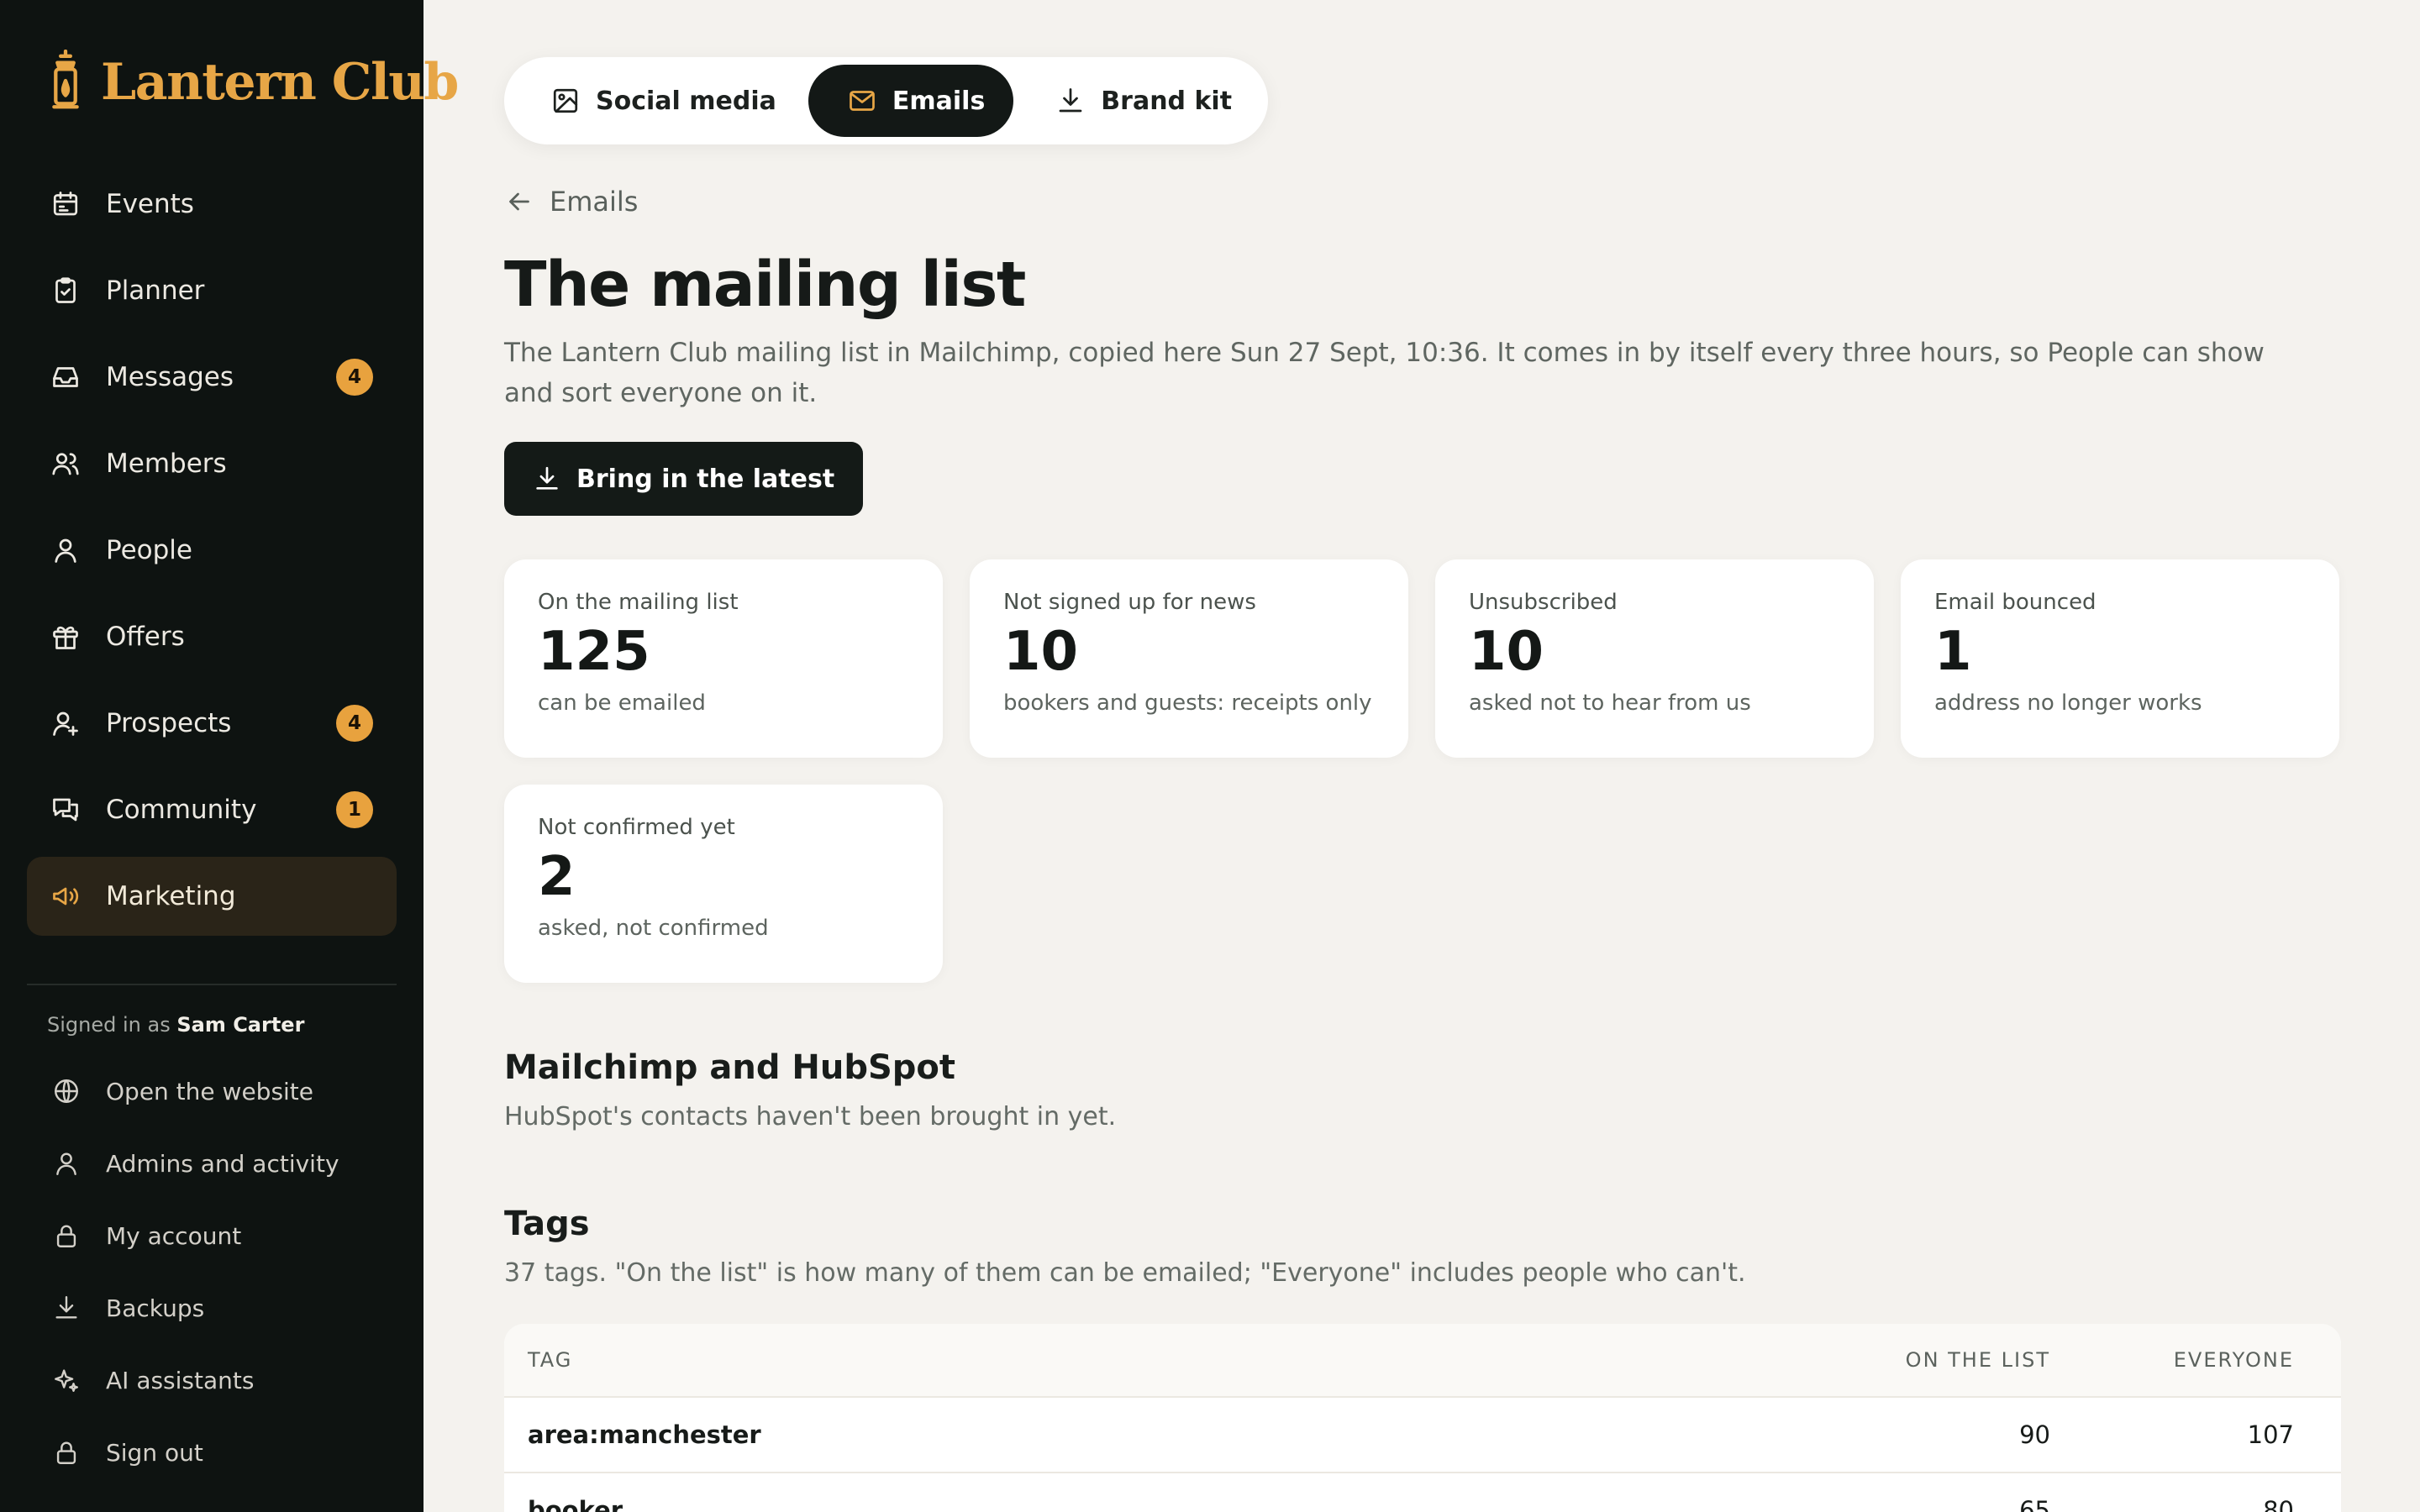 The height and width of the screenshot is (1512, 2420). What do you see at coordinates (2035, 1504) in the screenshot?
I see `tag-on-list-count: 65` at bounding box center [2035, 1504].